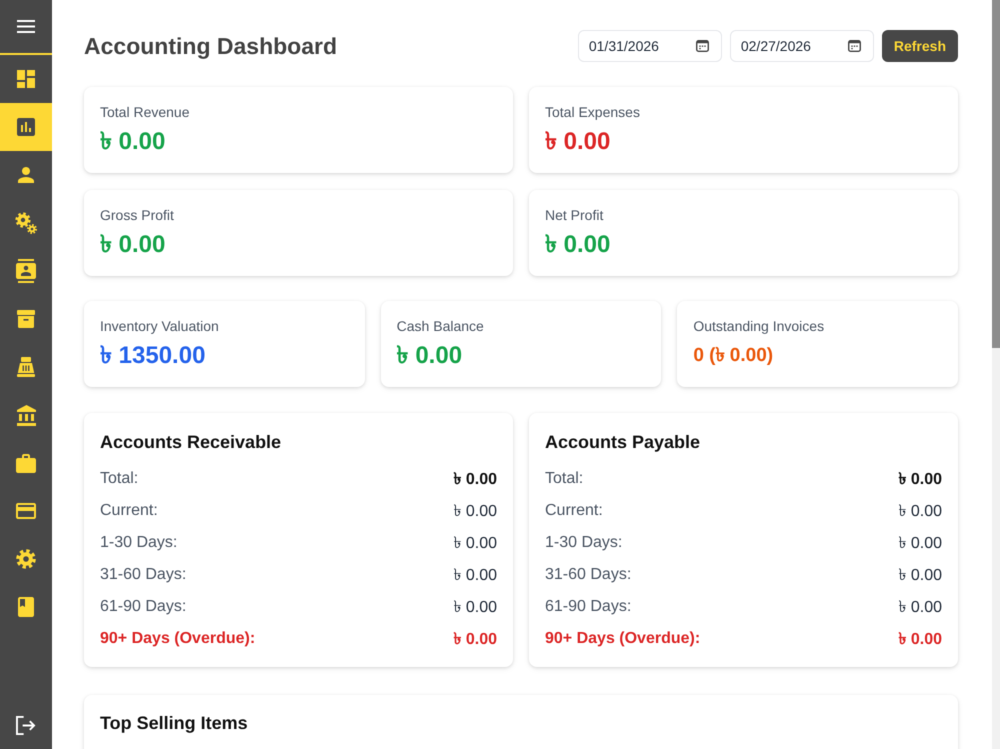 This screenshot has height=749, width=1000. What do you see at coordinates (211, 46) in the screenshot?
I see `page-title: Accounting Dashboard` at bounding box center [211, 46].